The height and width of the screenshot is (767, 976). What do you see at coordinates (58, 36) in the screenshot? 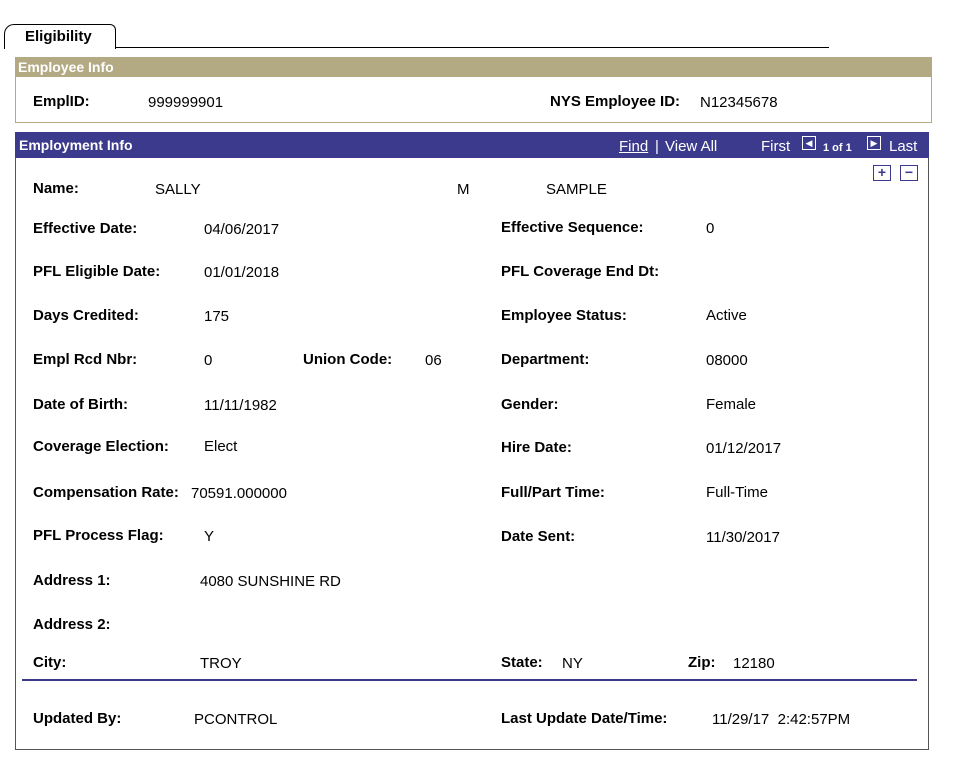
I see `tab-eligibility-label: Eligibility` at bounding box center [58, 36].